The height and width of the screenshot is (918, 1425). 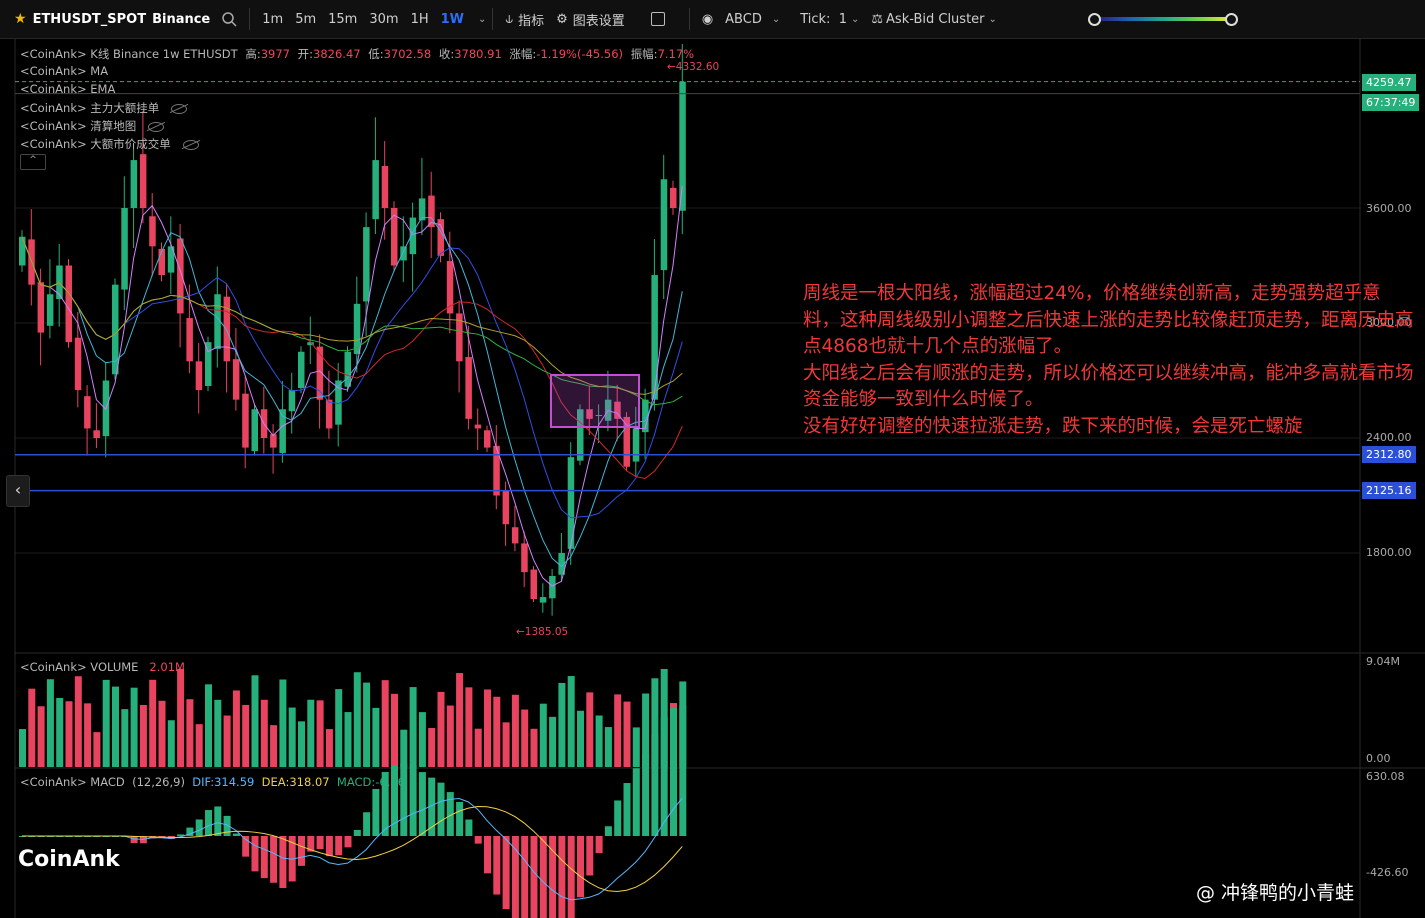 What do you see at coordinates (18, 491) in the screenshot?
I see `chevron-left-icon: ‹` at bounding box center [18, 491].